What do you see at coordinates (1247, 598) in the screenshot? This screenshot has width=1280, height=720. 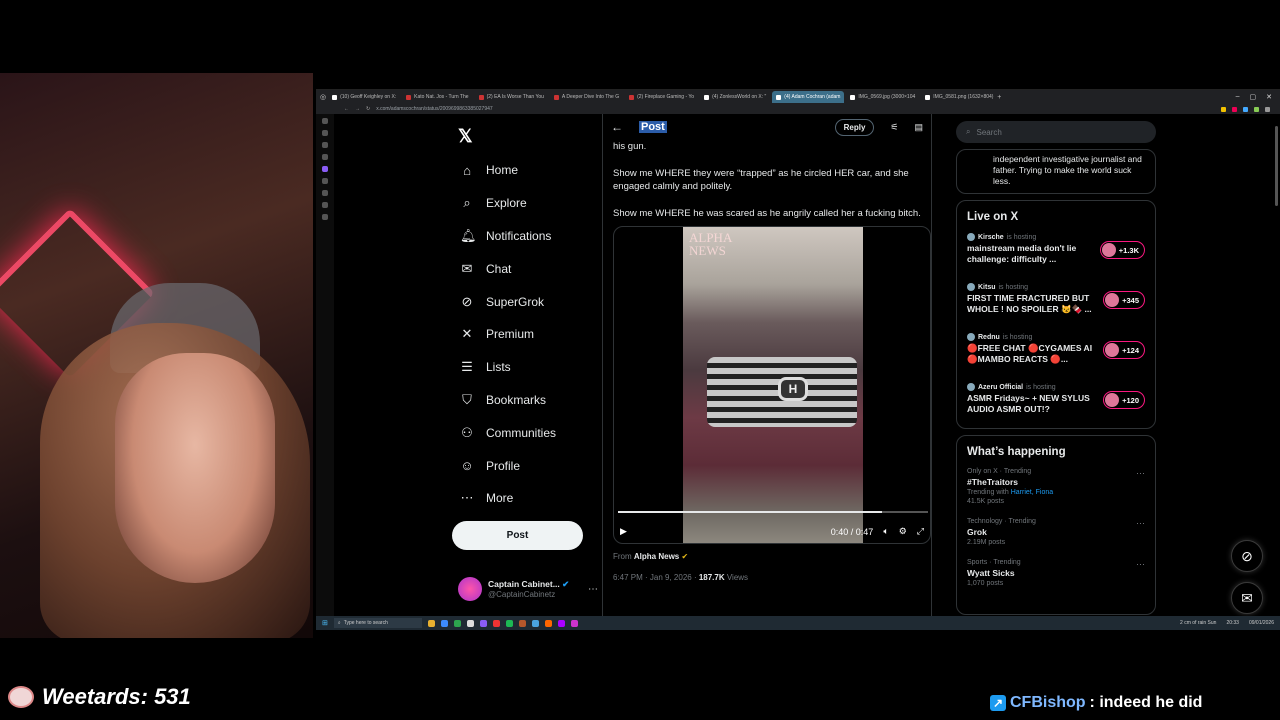 I see `messages-icon: ✉` at bounding box center [1247, 598].